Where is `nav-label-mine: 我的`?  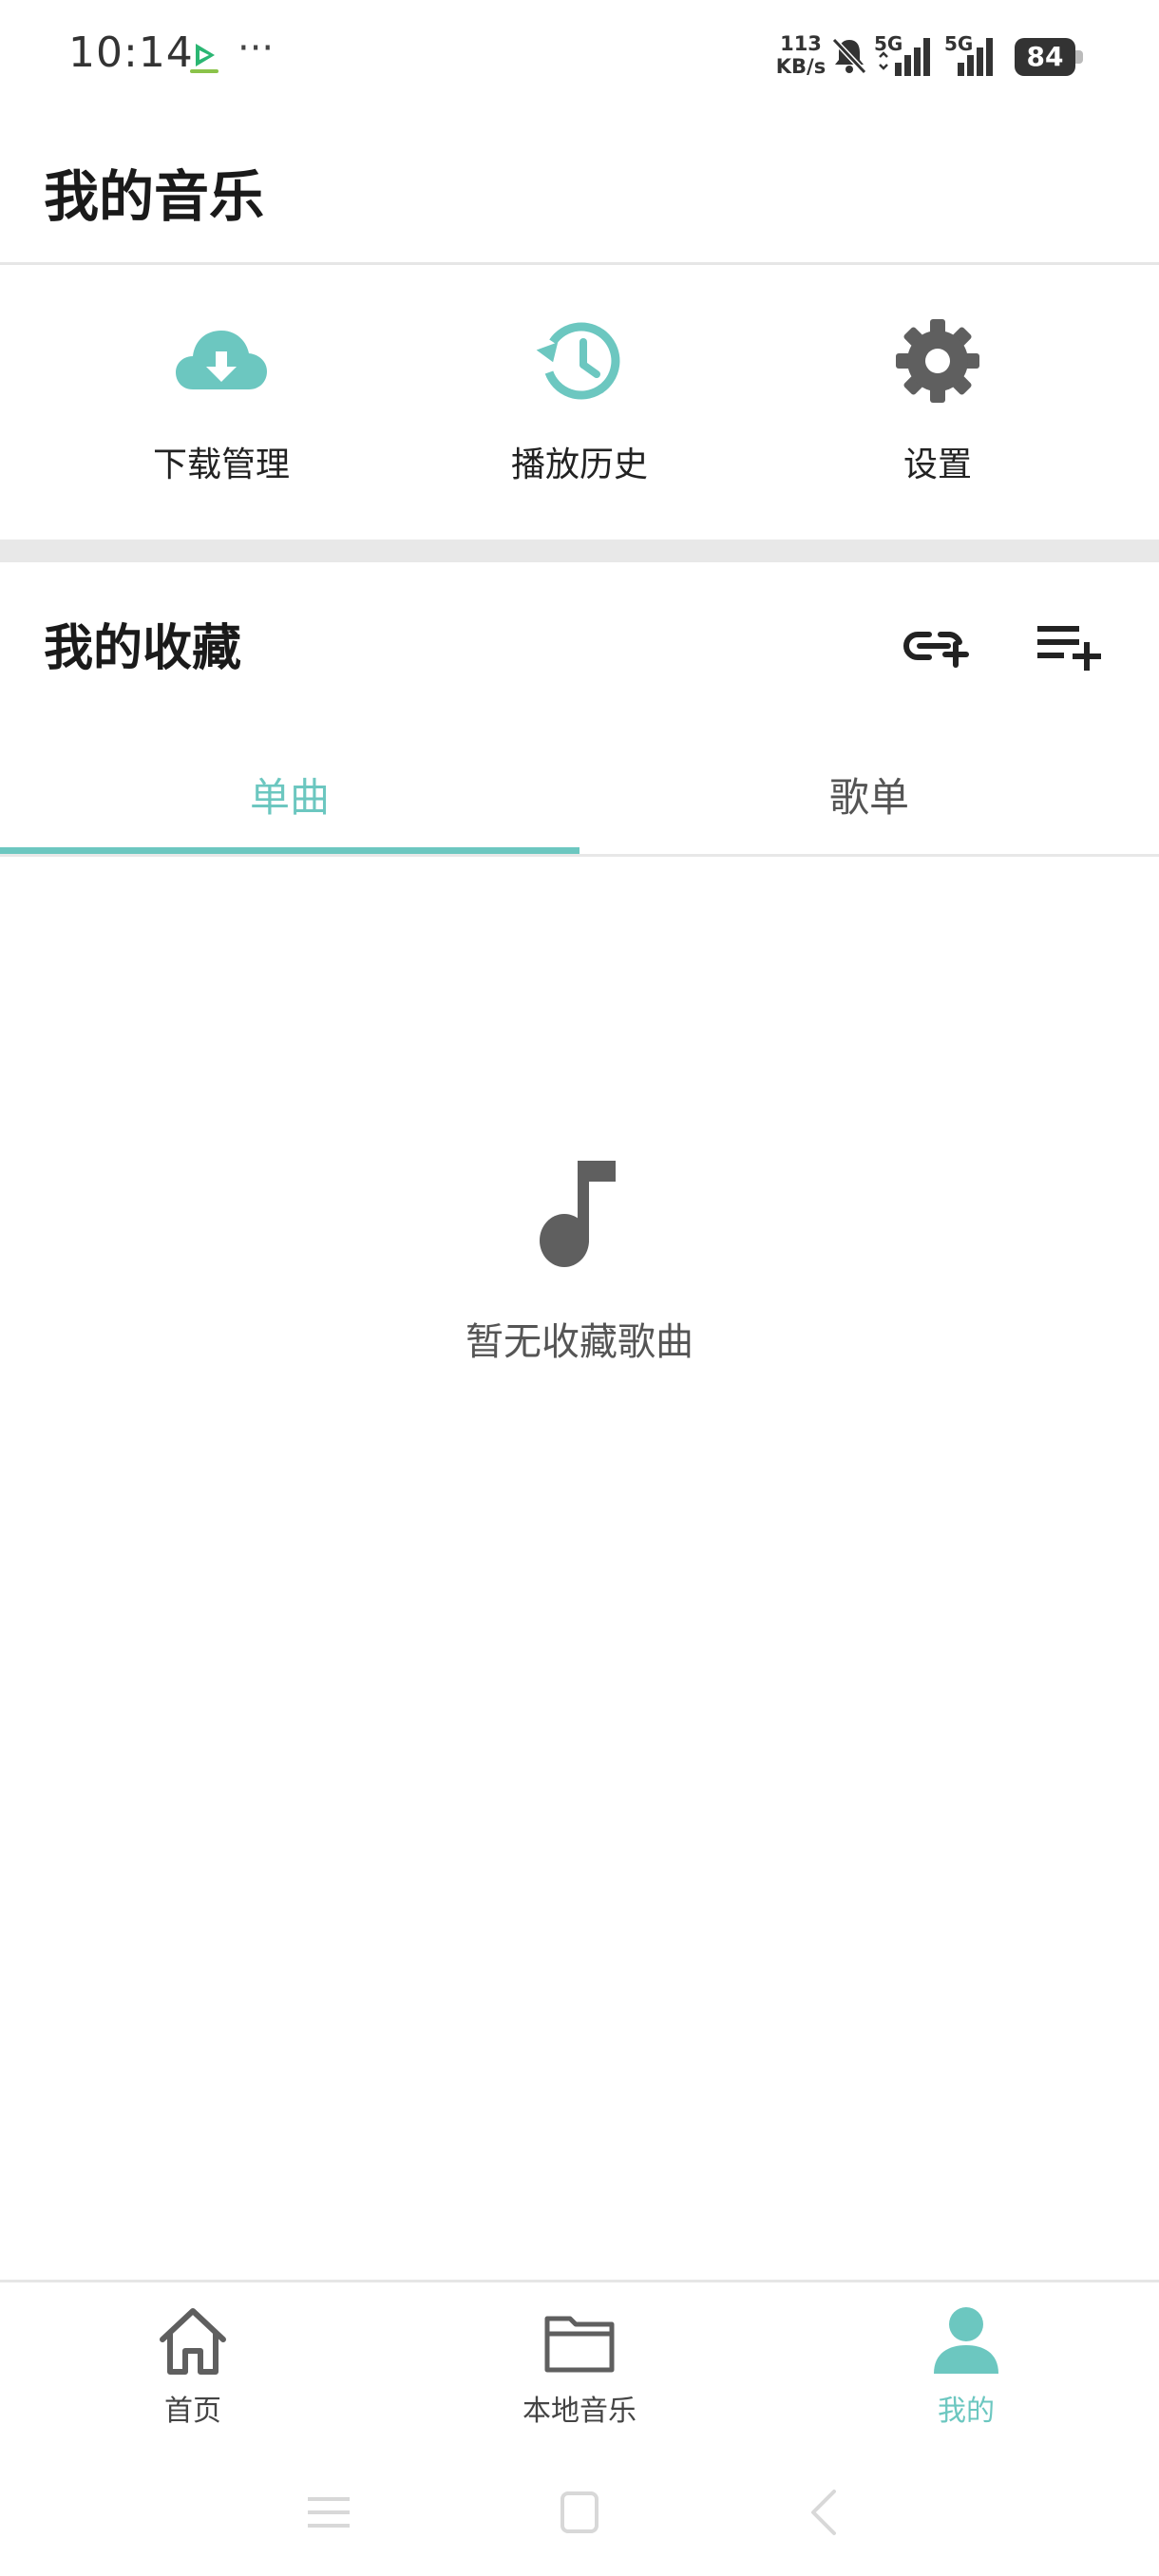 nav-label-mine: 我的 is located at coordinates (966, 2411).